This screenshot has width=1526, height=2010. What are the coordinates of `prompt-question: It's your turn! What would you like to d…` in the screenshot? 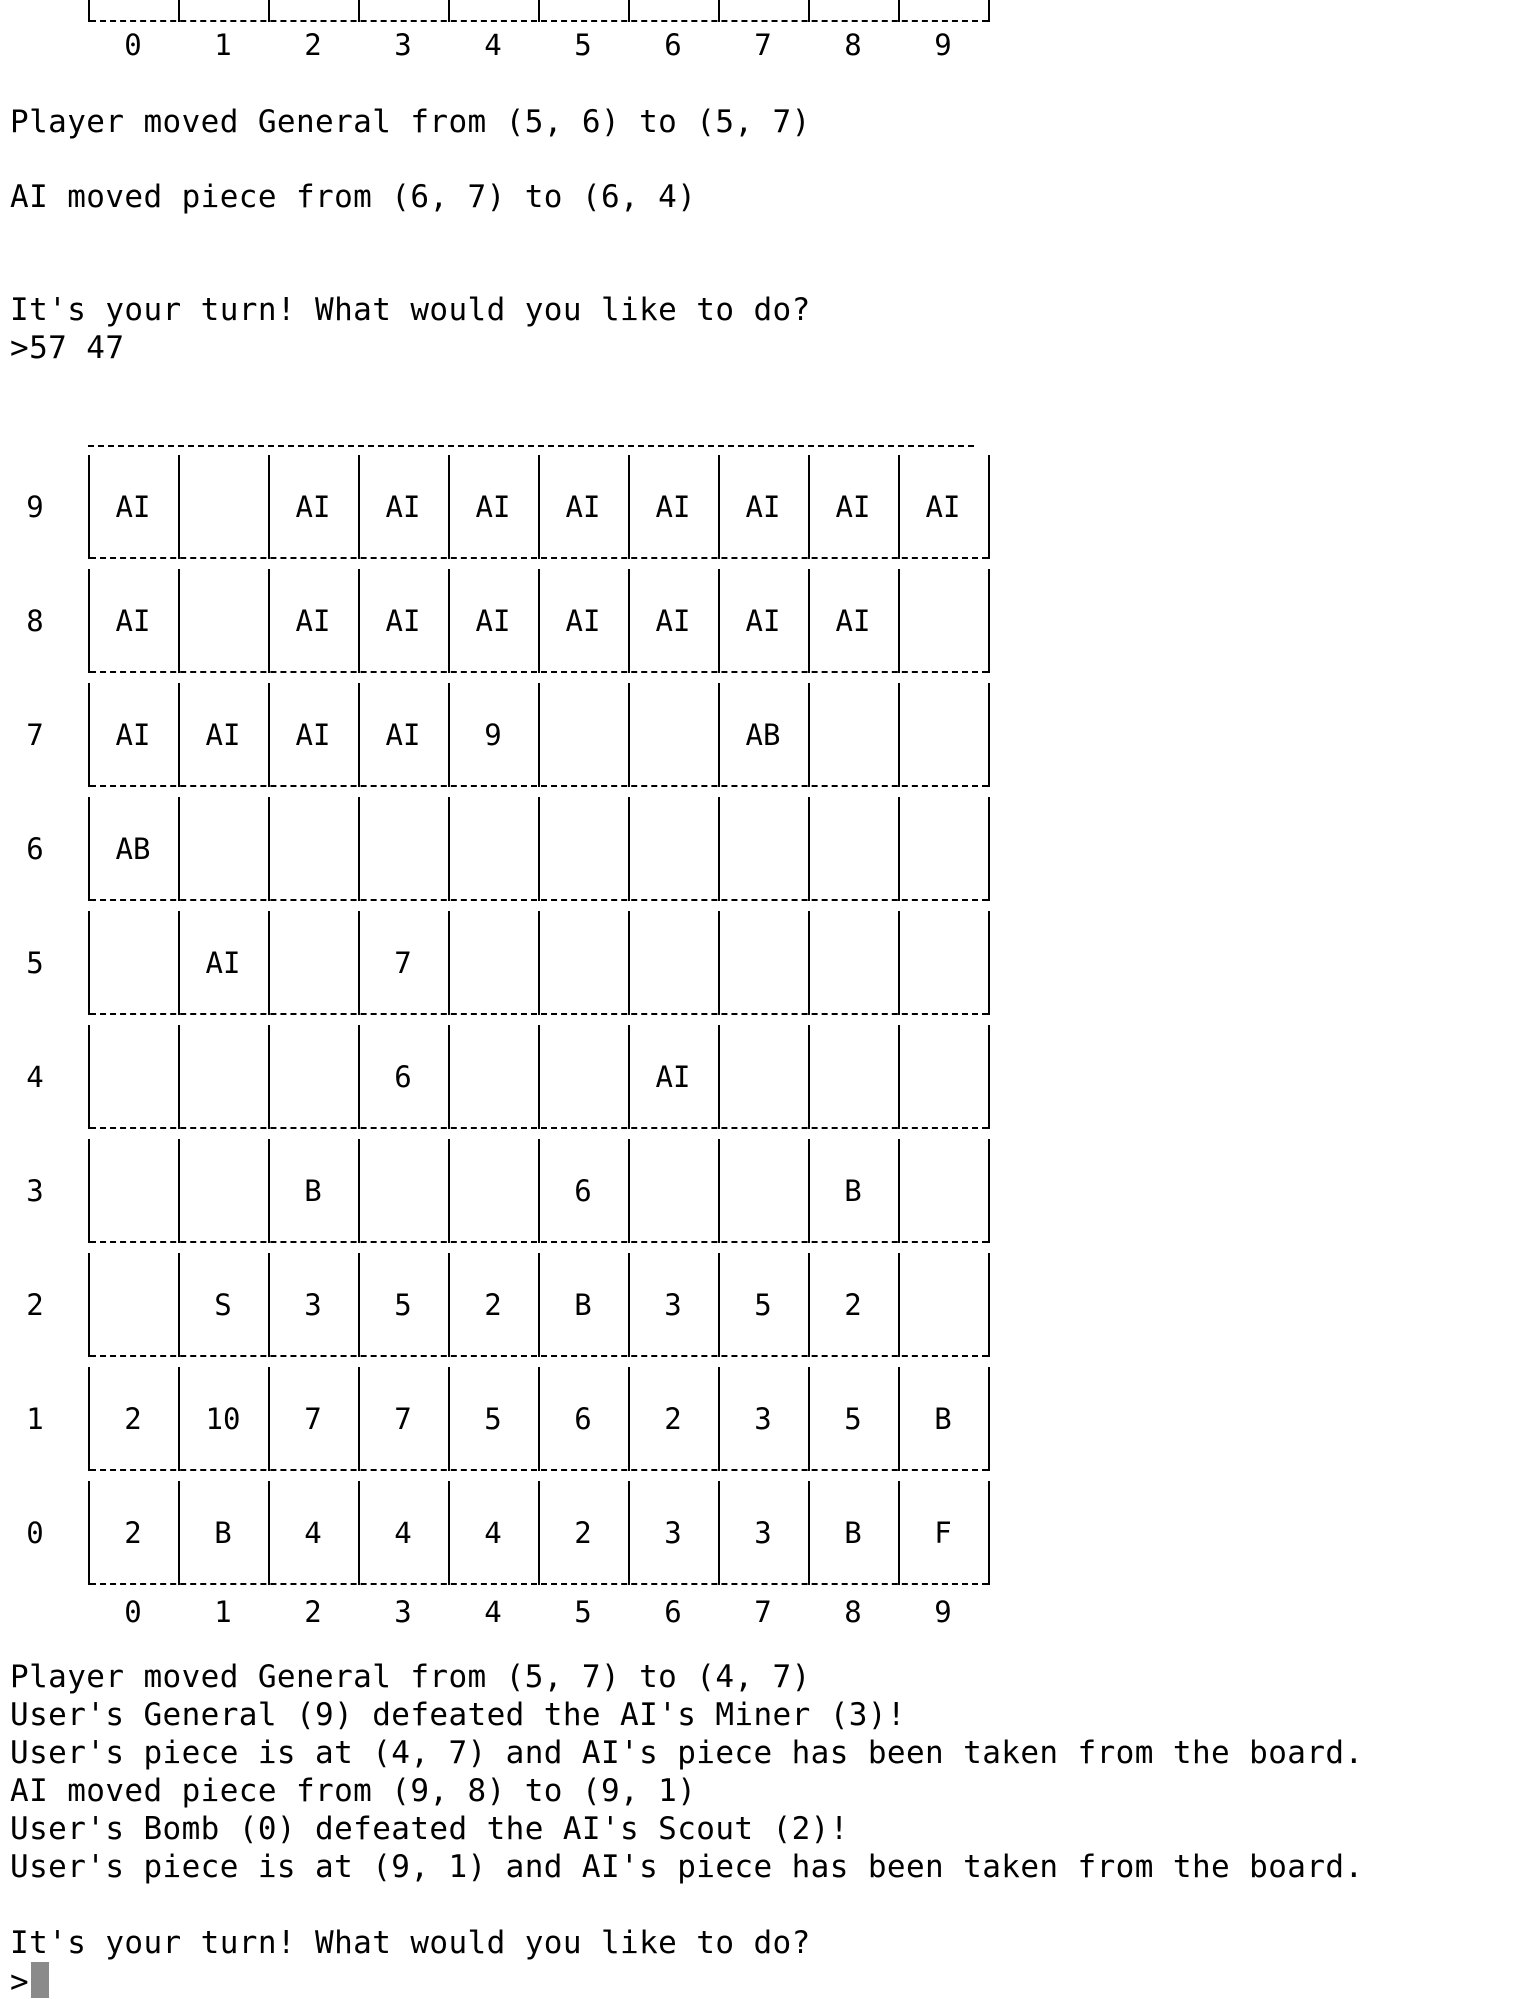 It's located at (410, 310).